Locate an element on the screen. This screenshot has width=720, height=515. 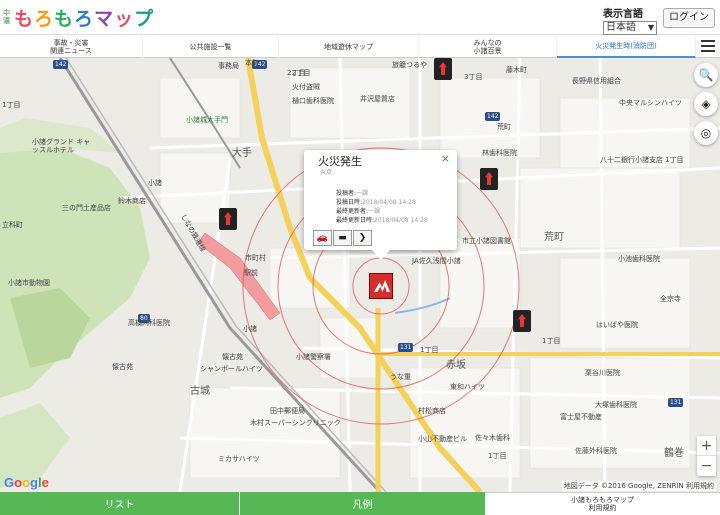
map-label: 木村スーパーシンクリニック is located at coordinates (295, 423).